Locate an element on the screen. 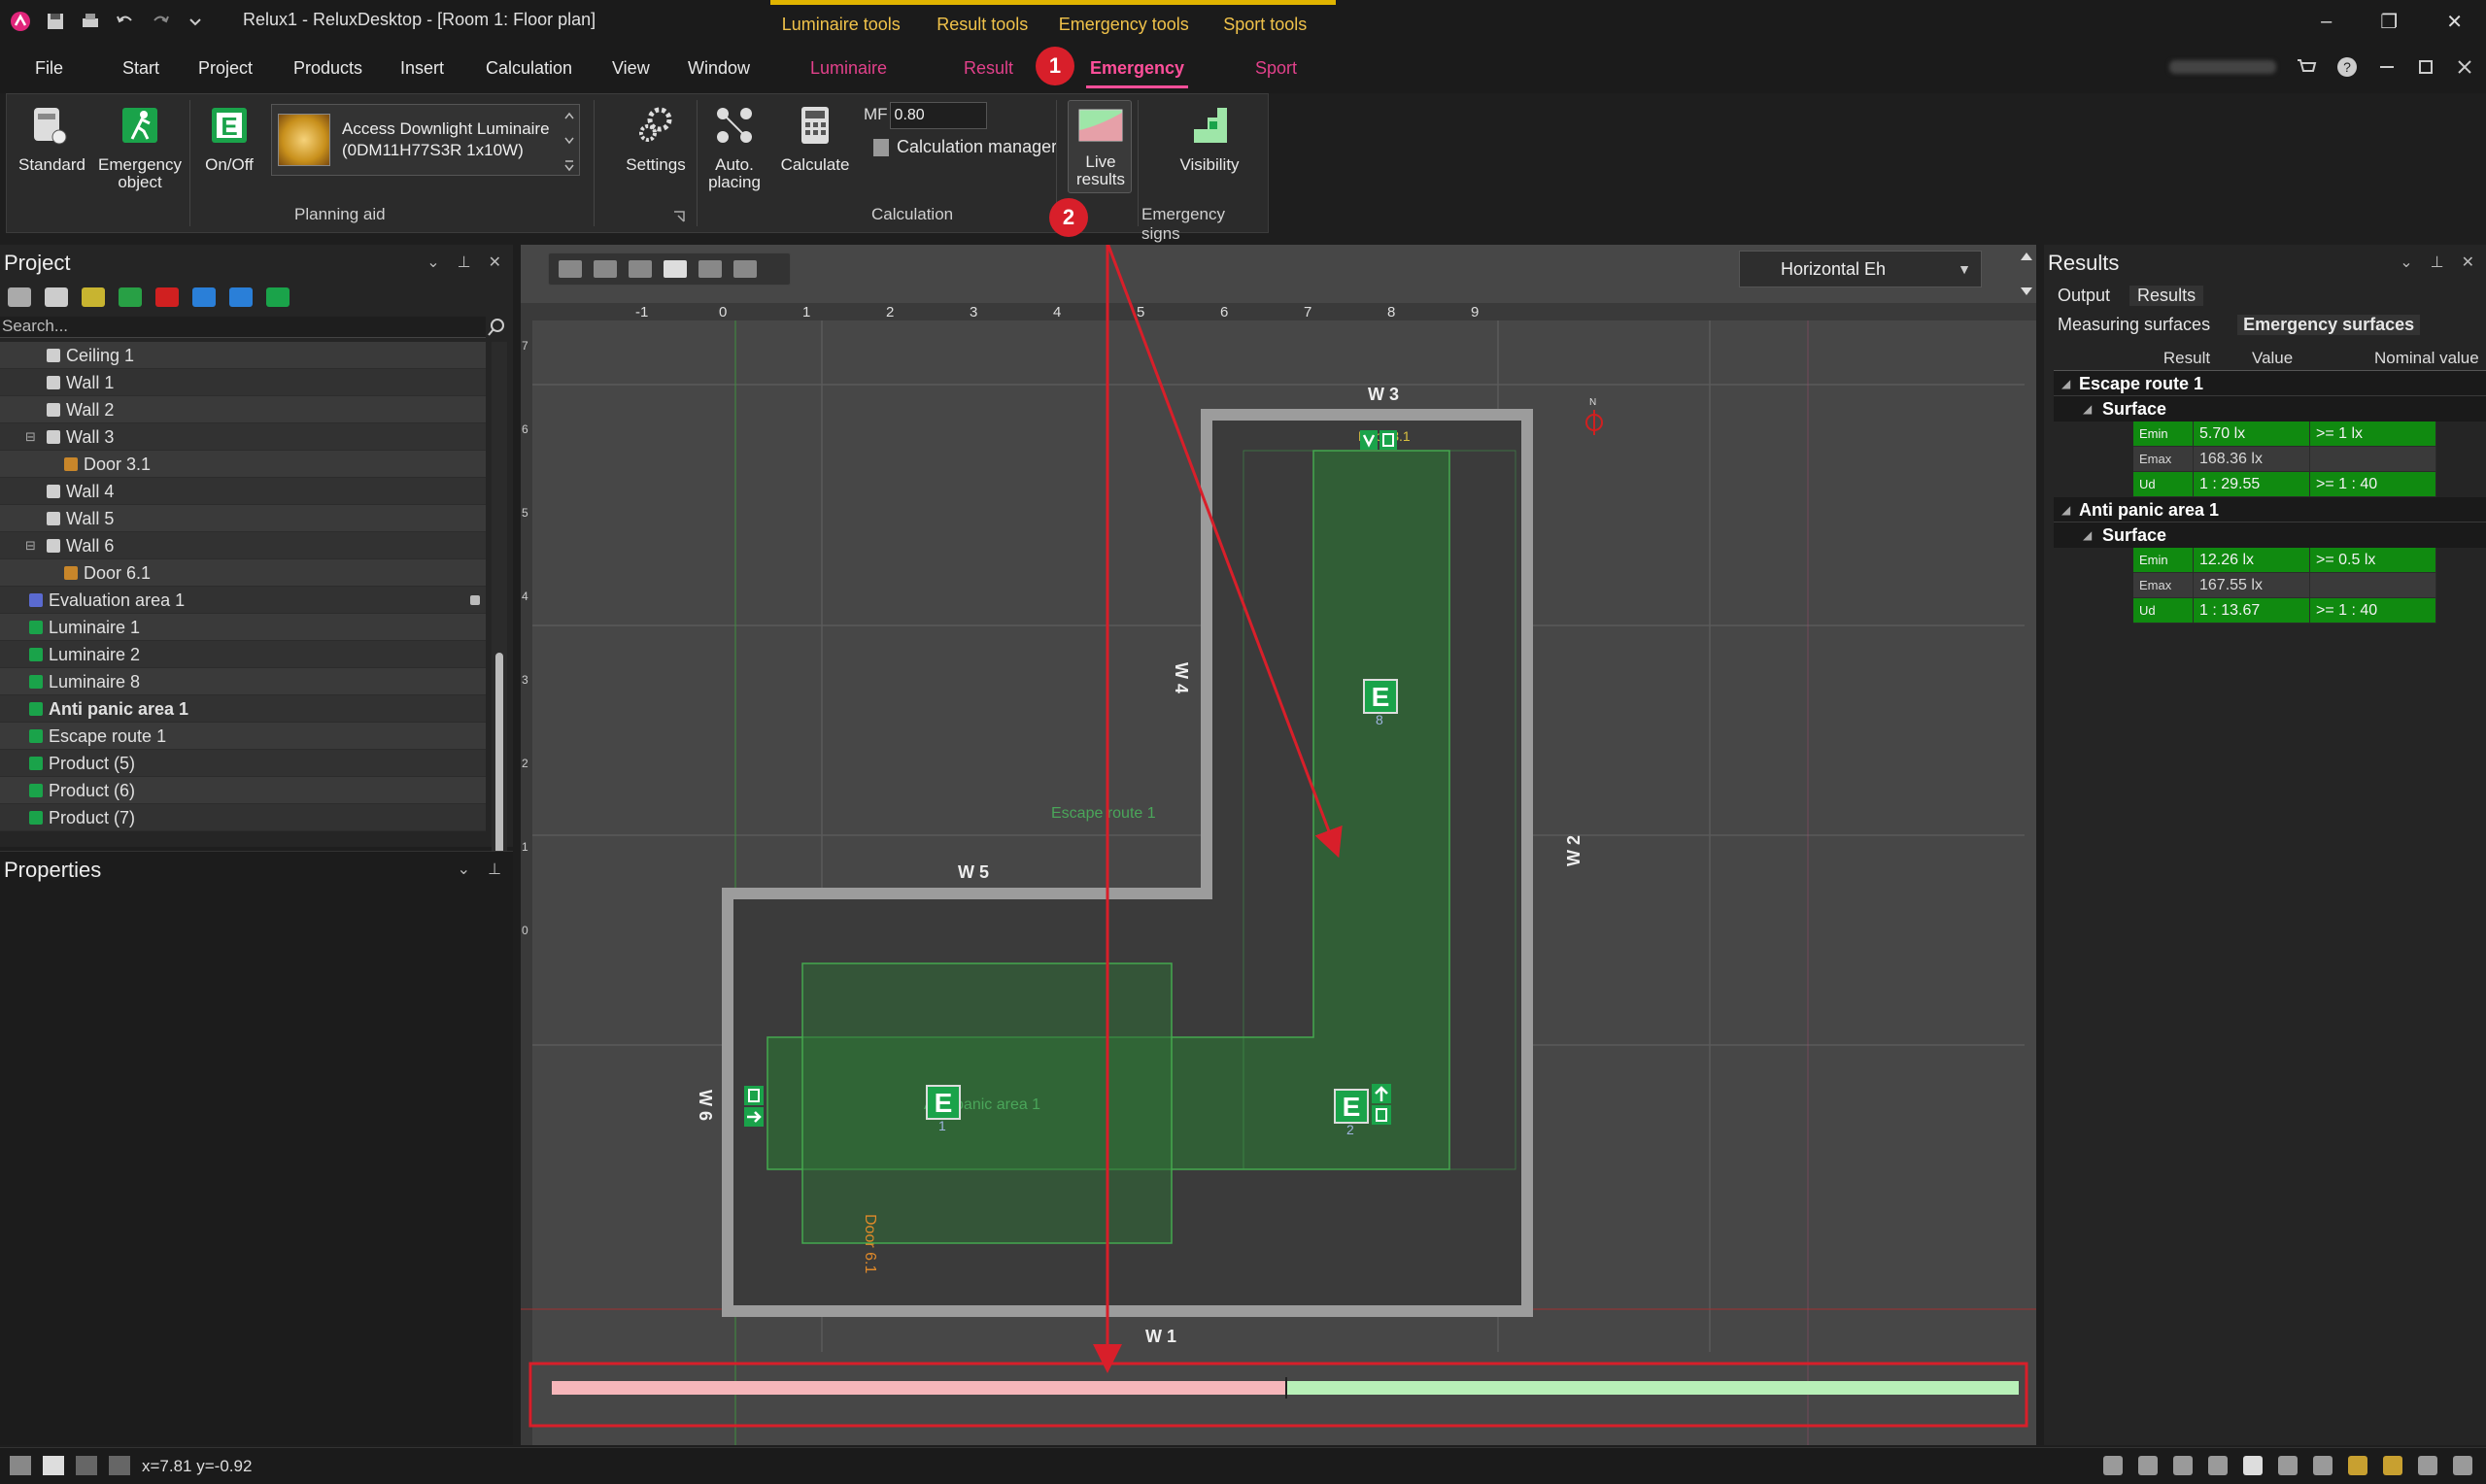  help-icon: ? is located at coordinates (2347, 67).